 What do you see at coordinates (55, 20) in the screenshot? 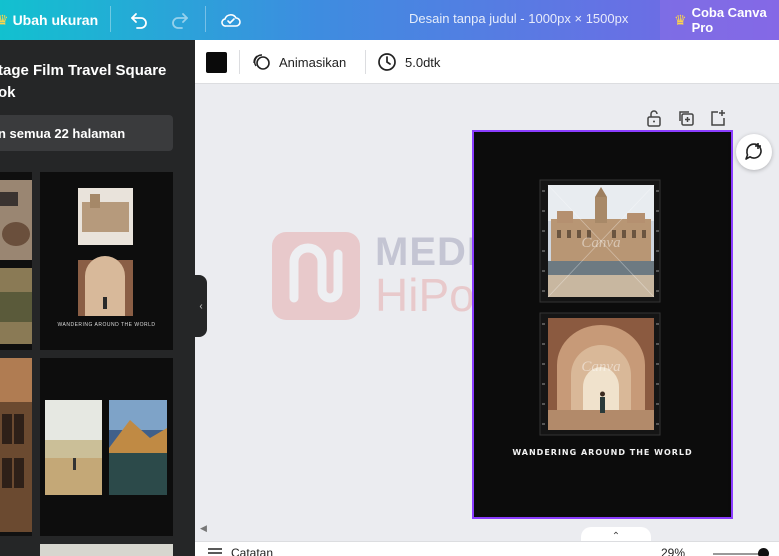
I see `resize-label: Ubah ukuran` at bounding box center [55, 20].